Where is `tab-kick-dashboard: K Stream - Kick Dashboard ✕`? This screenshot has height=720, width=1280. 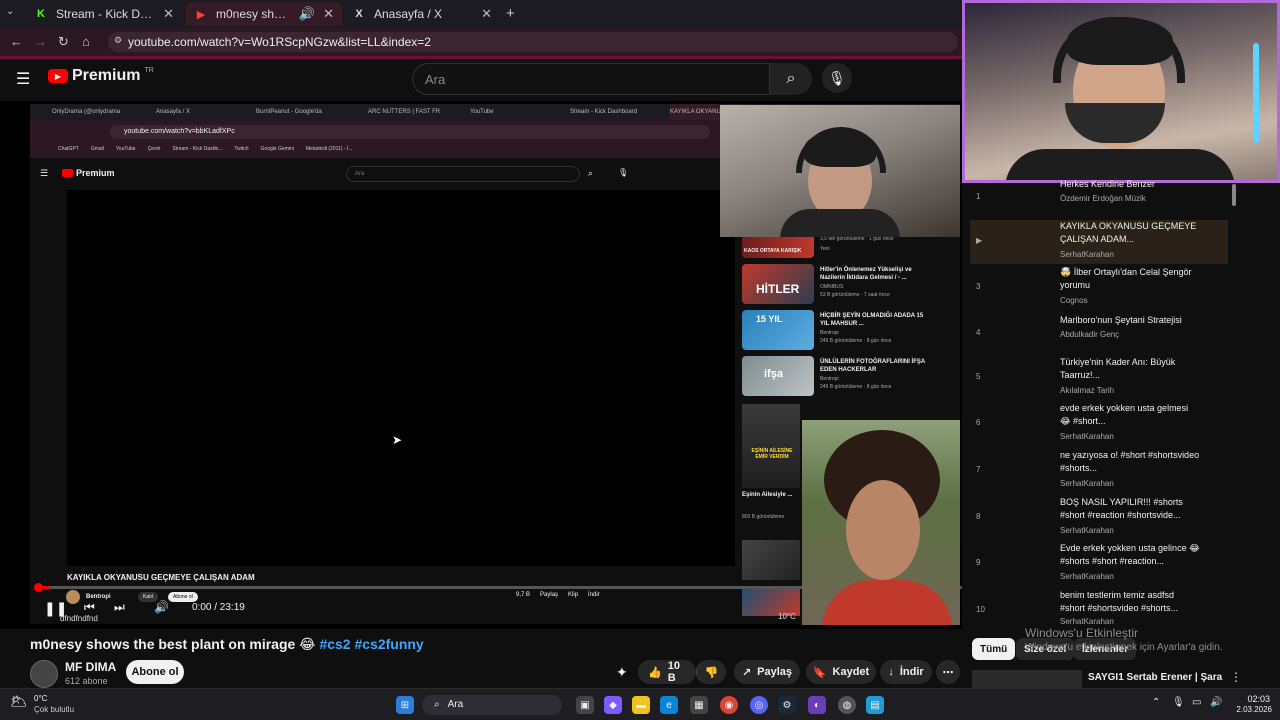 tab-kick-dashboard: K Stream - Kick Dashboard ✕ is located at coordinates (104, 14).